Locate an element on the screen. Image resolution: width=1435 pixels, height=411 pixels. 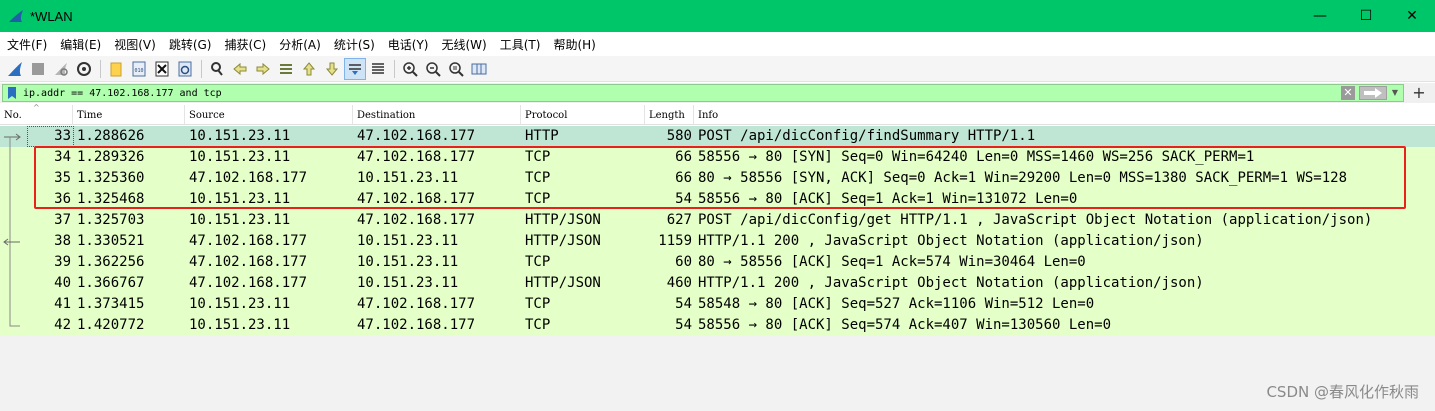
window-controls: — ☐ ✕ is located at coordinates (1366, 16).